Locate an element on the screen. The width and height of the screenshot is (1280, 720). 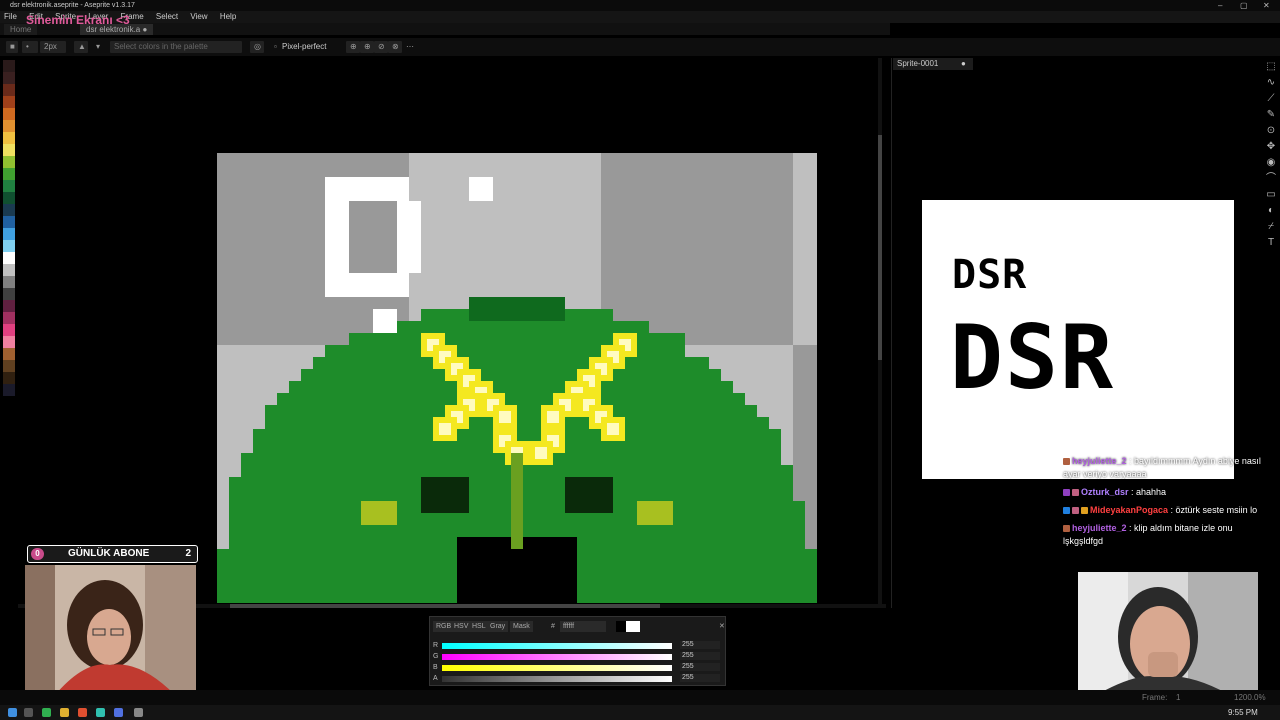
zoom-level: 1200.0% is located at coordinates (1250, 697).